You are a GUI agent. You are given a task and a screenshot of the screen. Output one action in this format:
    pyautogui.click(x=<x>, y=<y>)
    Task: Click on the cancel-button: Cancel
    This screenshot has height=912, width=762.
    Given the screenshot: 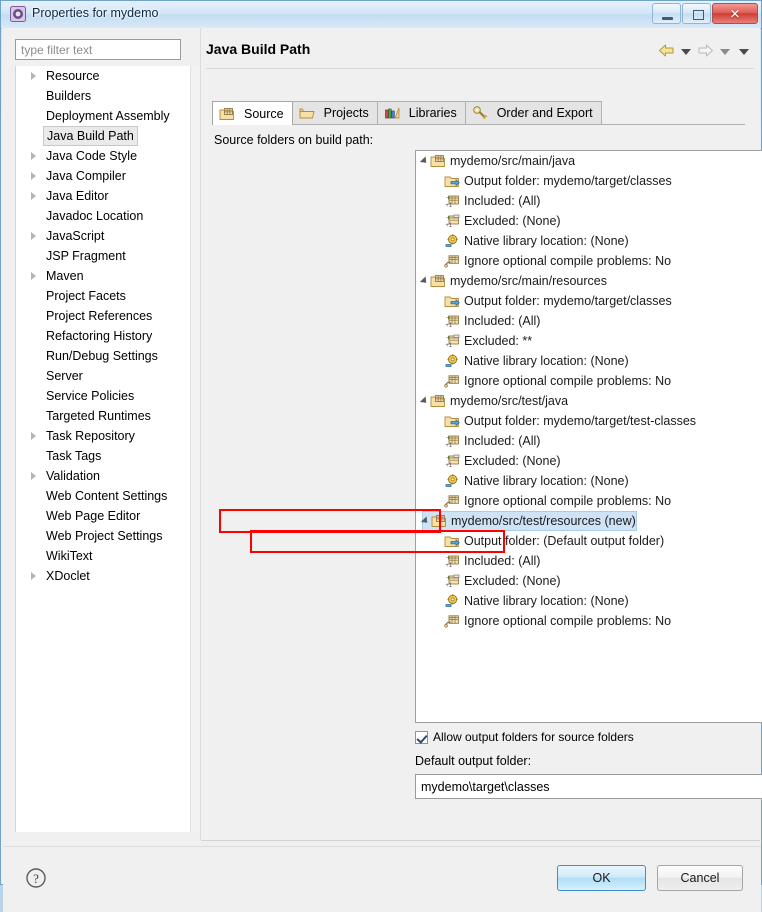 What is the action you would take?
    pyautogui.click(x=700, y=878)
    